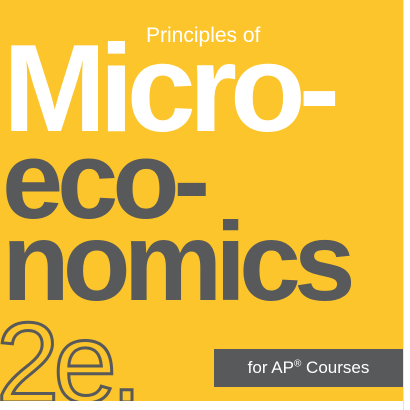 The width and height of the screenshot is (410, 410). I want to click on cover-edge-line, so click(403, 205).